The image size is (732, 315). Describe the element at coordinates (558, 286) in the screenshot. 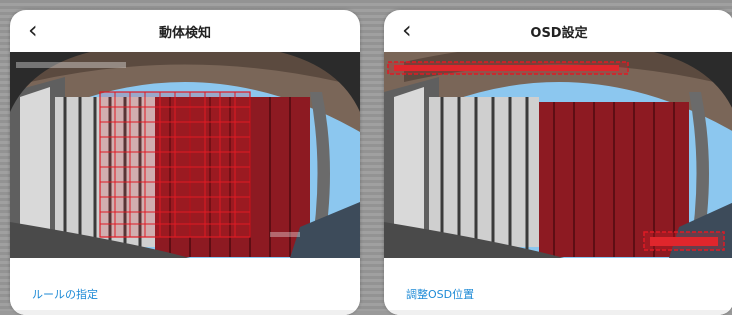

I see `adjust-osd-position-row: 調整OSD位置` at that location.